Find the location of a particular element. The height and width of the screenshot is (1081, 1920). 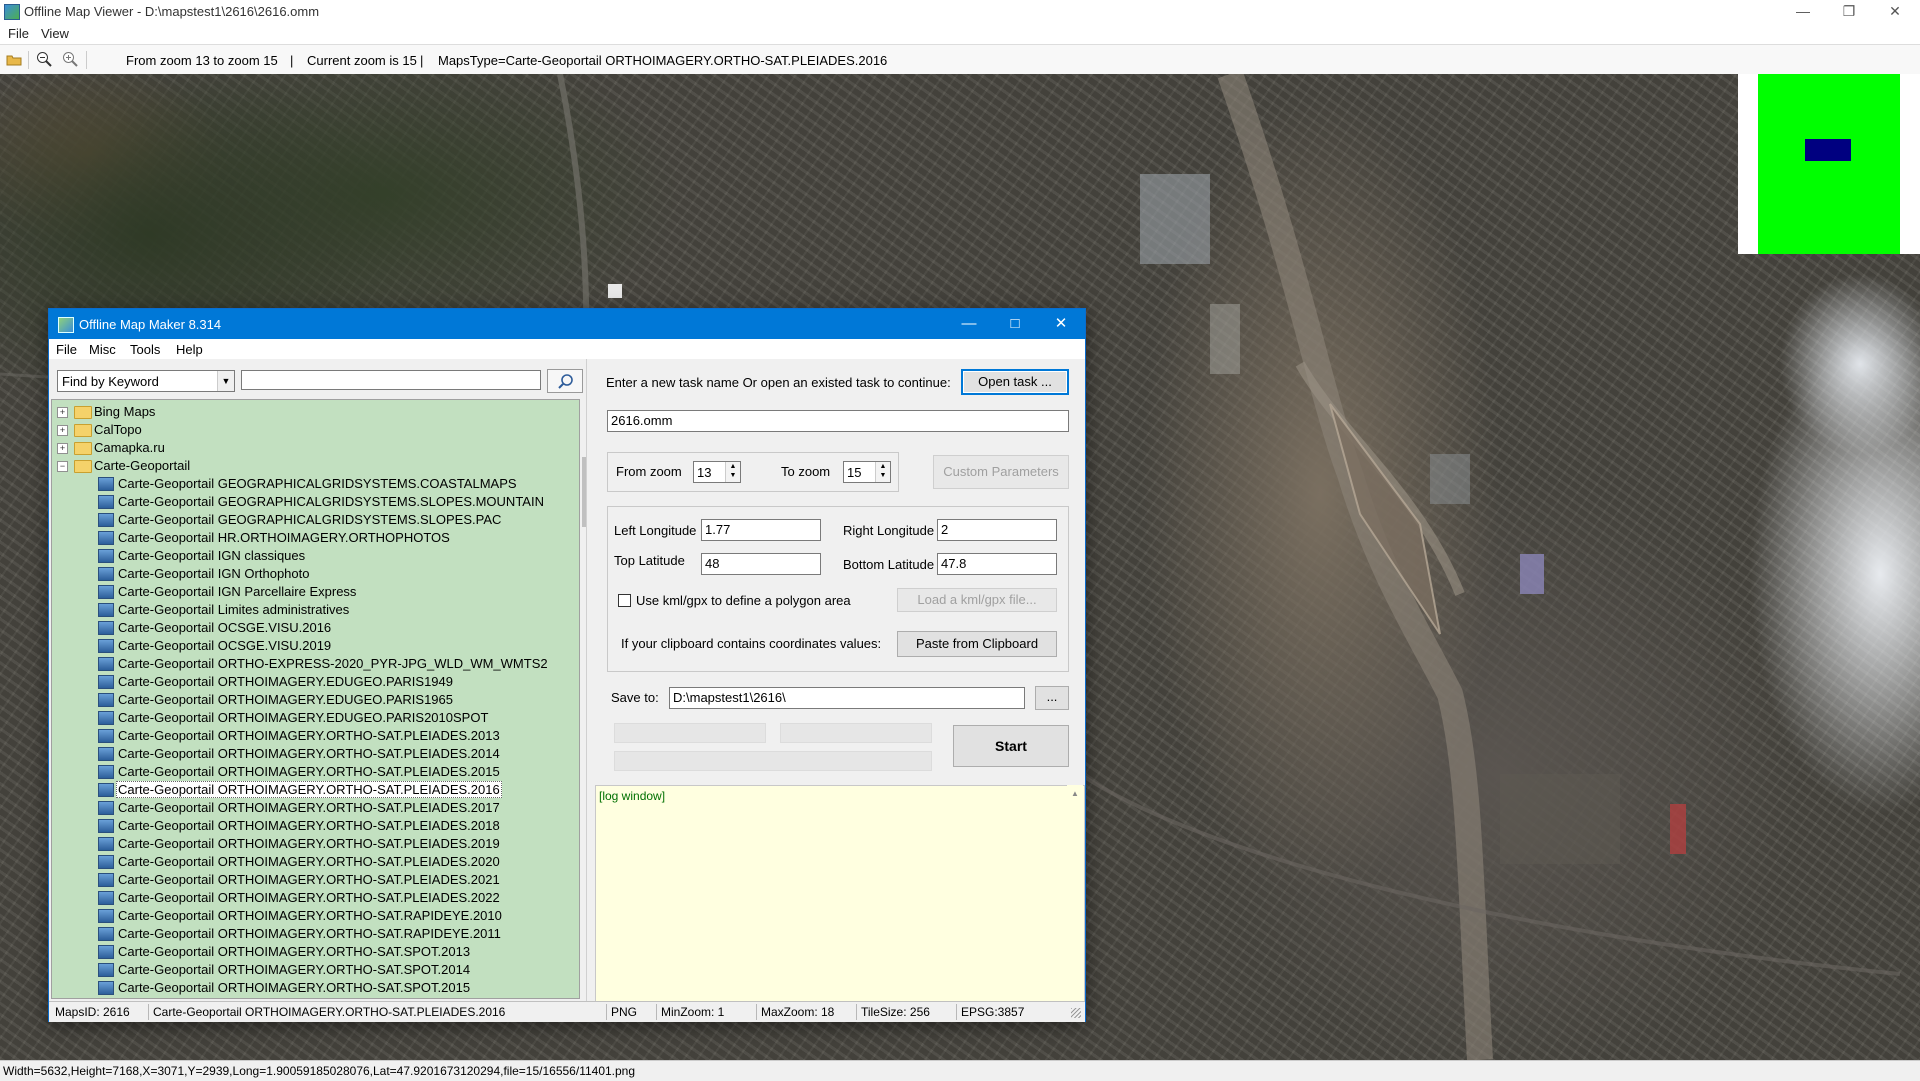

current-zoom-status: Current zoom is 15 is located at coordinates (362, 60).